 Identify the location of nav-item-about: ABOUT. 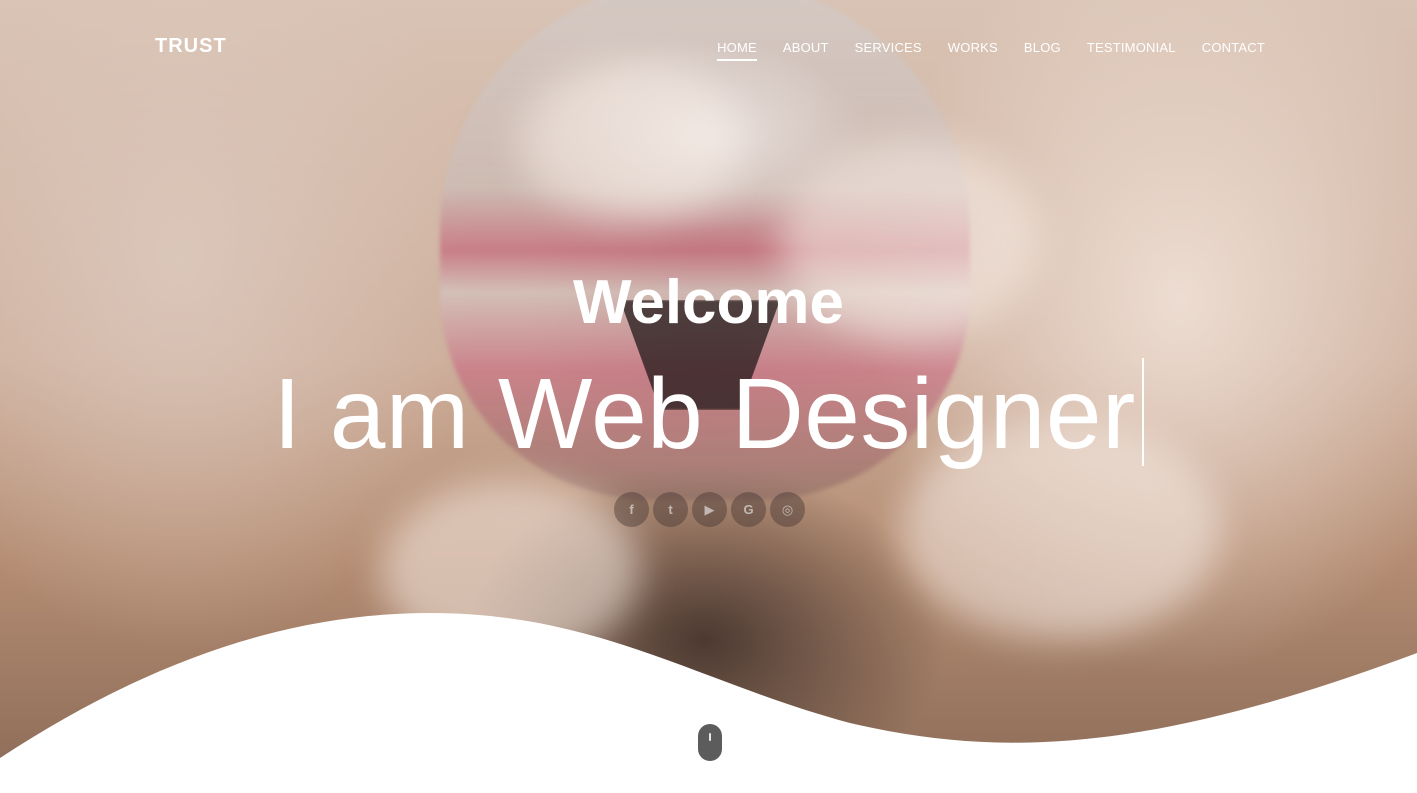
(806, 50).